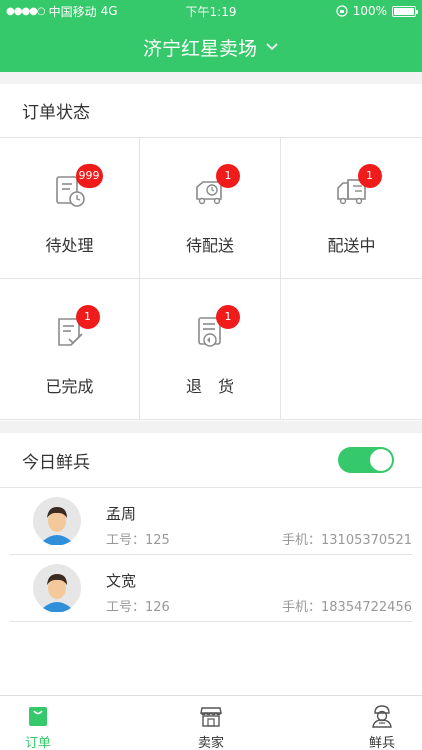 This screenshot has height=750, width=422. What do you see at coordinates (109, 11) in the screenshot?
I see `network-label: 4G` at bounding box center [109, 11].